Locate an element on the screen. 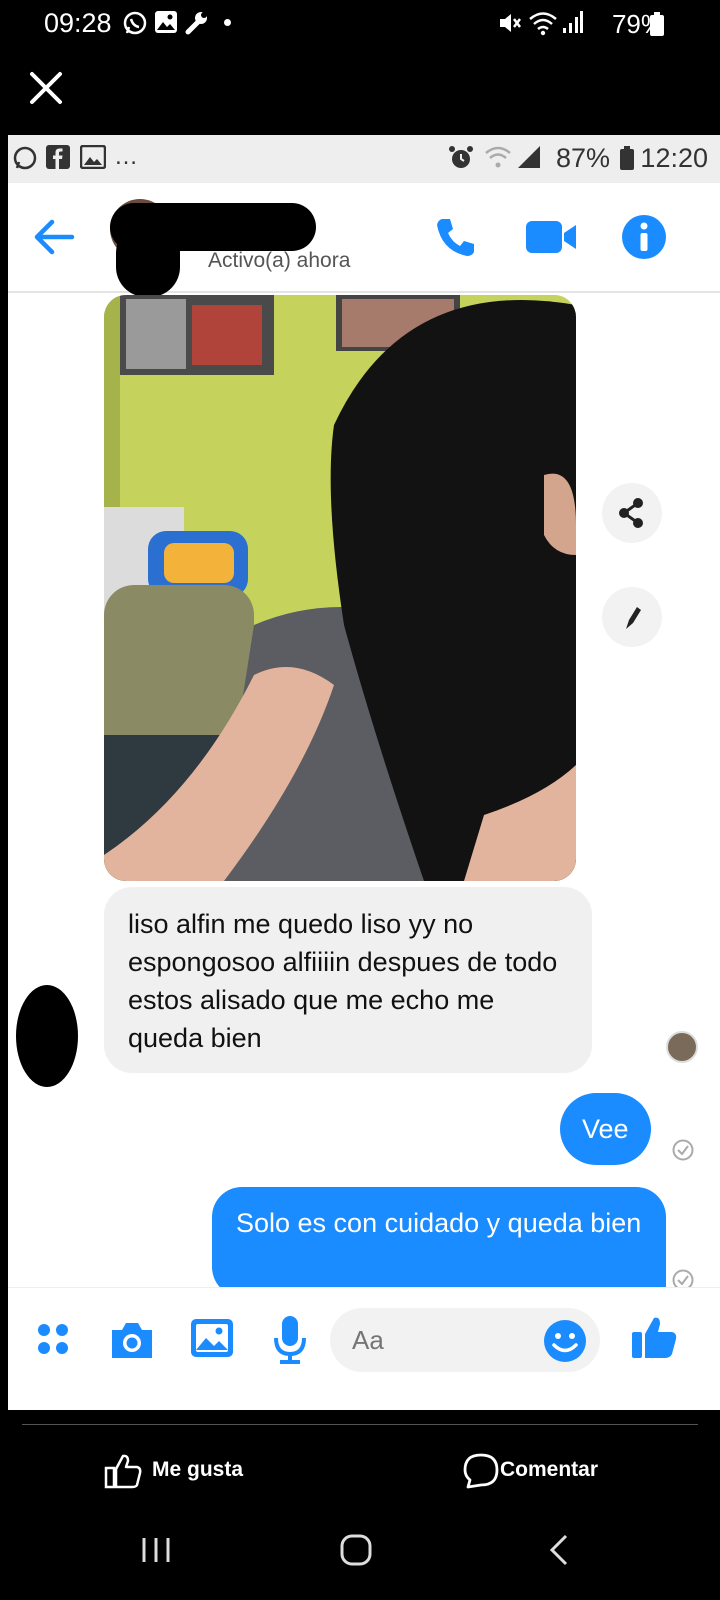  back-nav-button is located at coordinates (560, 1550).